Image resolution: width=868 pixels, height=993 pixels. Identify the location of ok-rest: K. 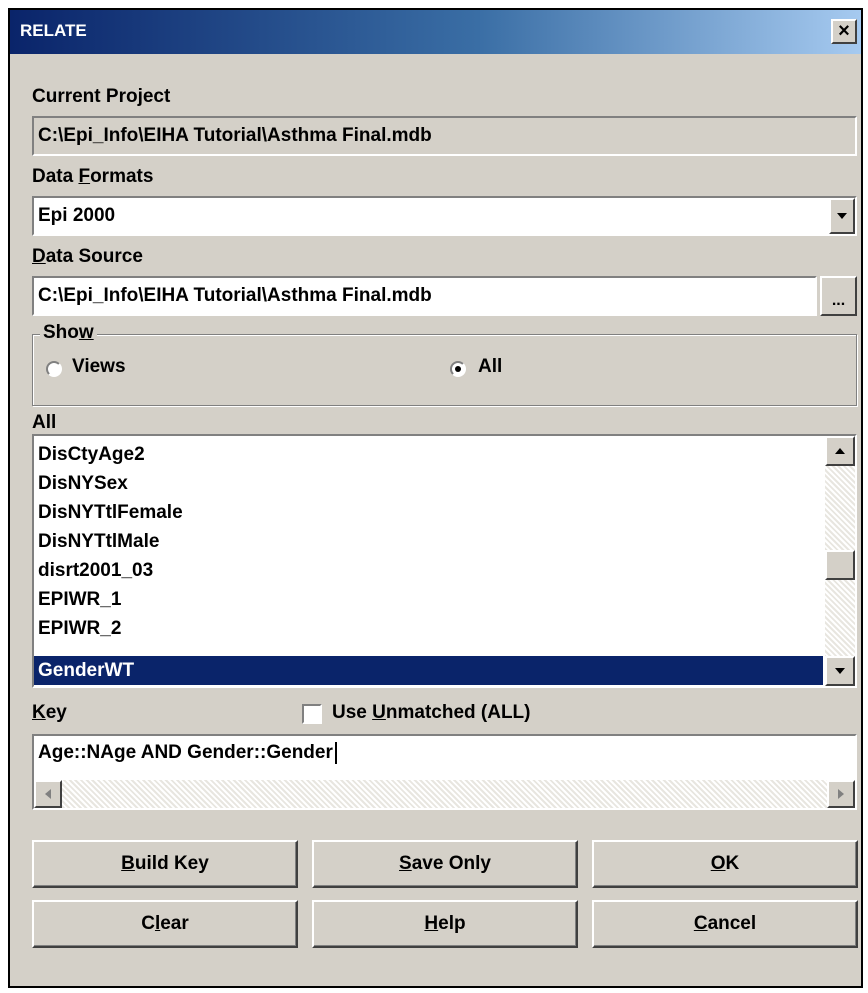
(732, 863).